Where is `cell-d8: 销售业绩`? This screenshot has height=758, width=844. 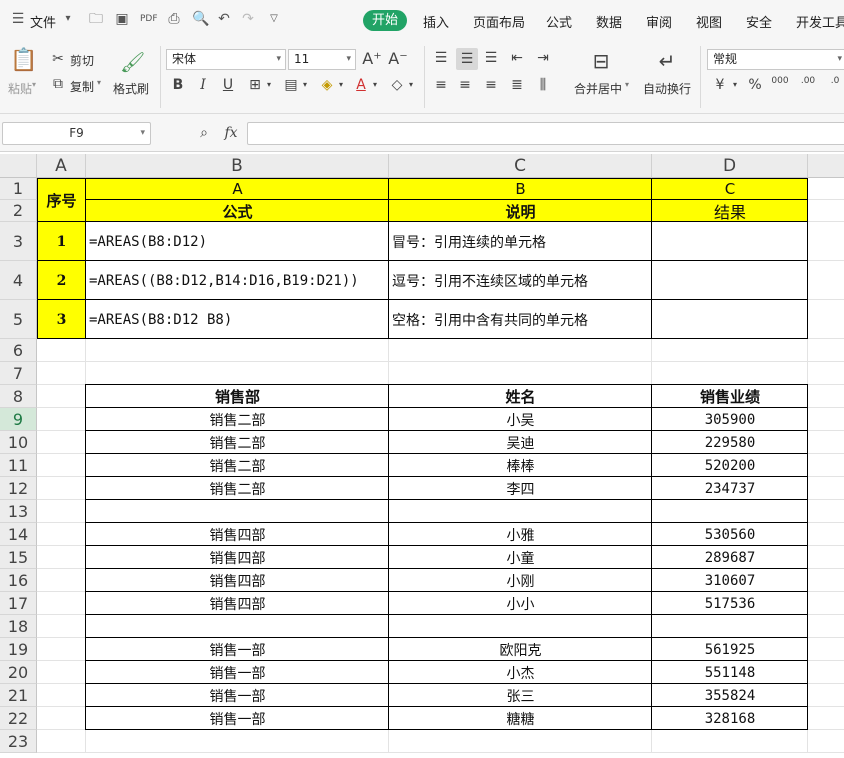 cell-d8: 销售业绩 is located at coordinates (730, 396).